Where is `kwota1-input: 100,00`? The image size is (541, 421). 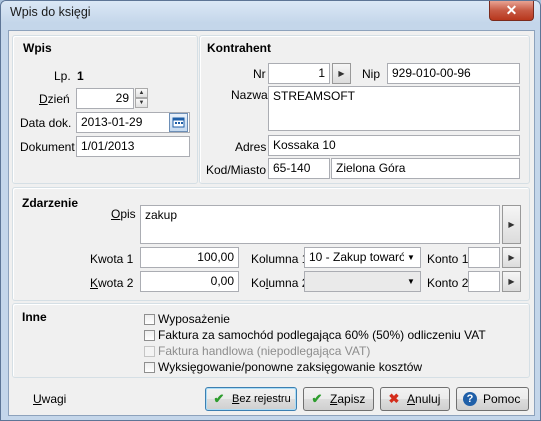 kwota1-input: 100,00 is located at coordinates (189, 257).